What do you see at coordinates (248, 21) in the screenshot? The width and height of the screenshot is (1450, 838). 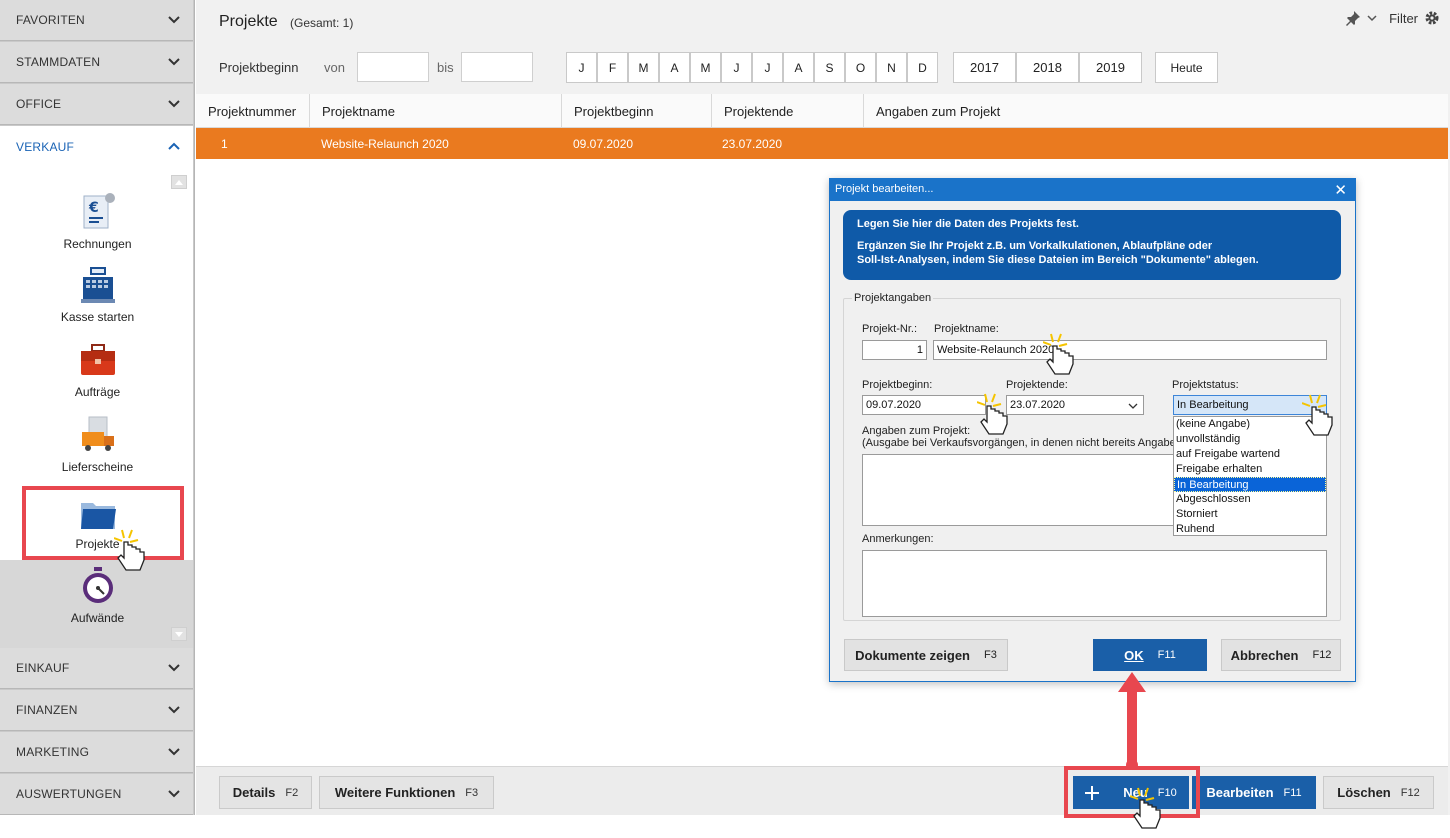 I see `page-title: Projekte` at bounding box center [248, 21].